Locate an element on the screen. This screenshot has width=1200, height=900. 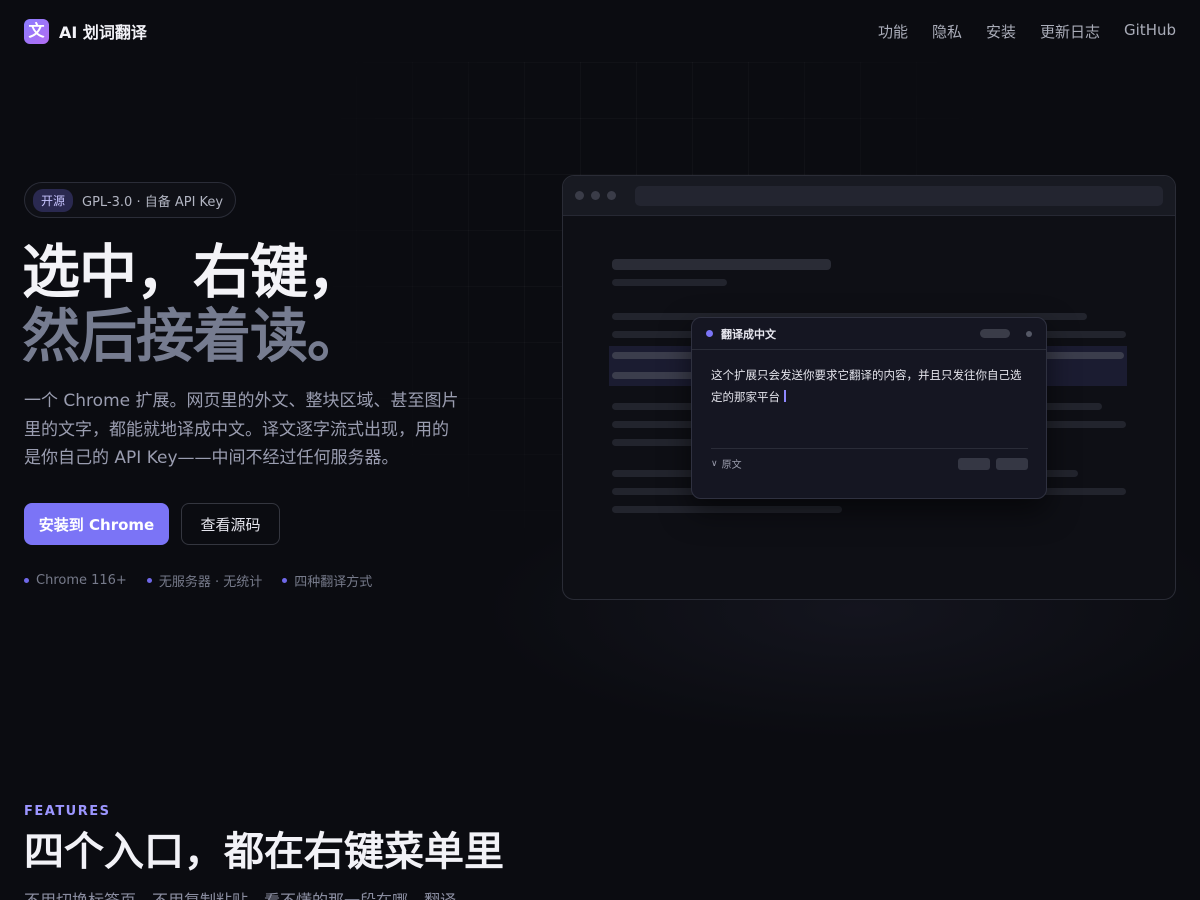
hero-title: 选中，右键， 然后接着读。 is located at coordinates (193, 304).